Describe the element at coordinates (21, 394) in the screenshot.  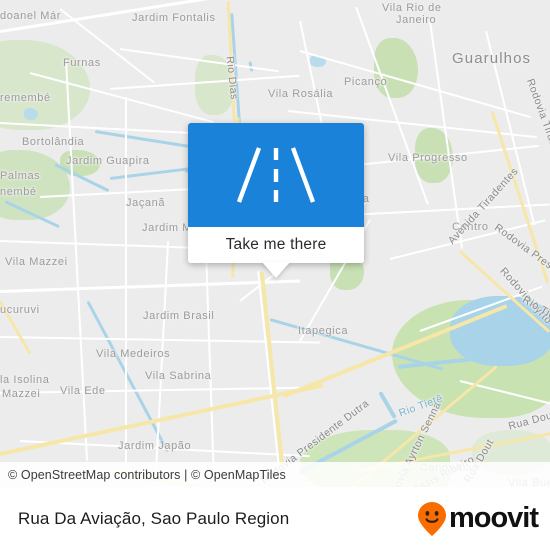
I see `map-place-label: Mazzei` at that location.